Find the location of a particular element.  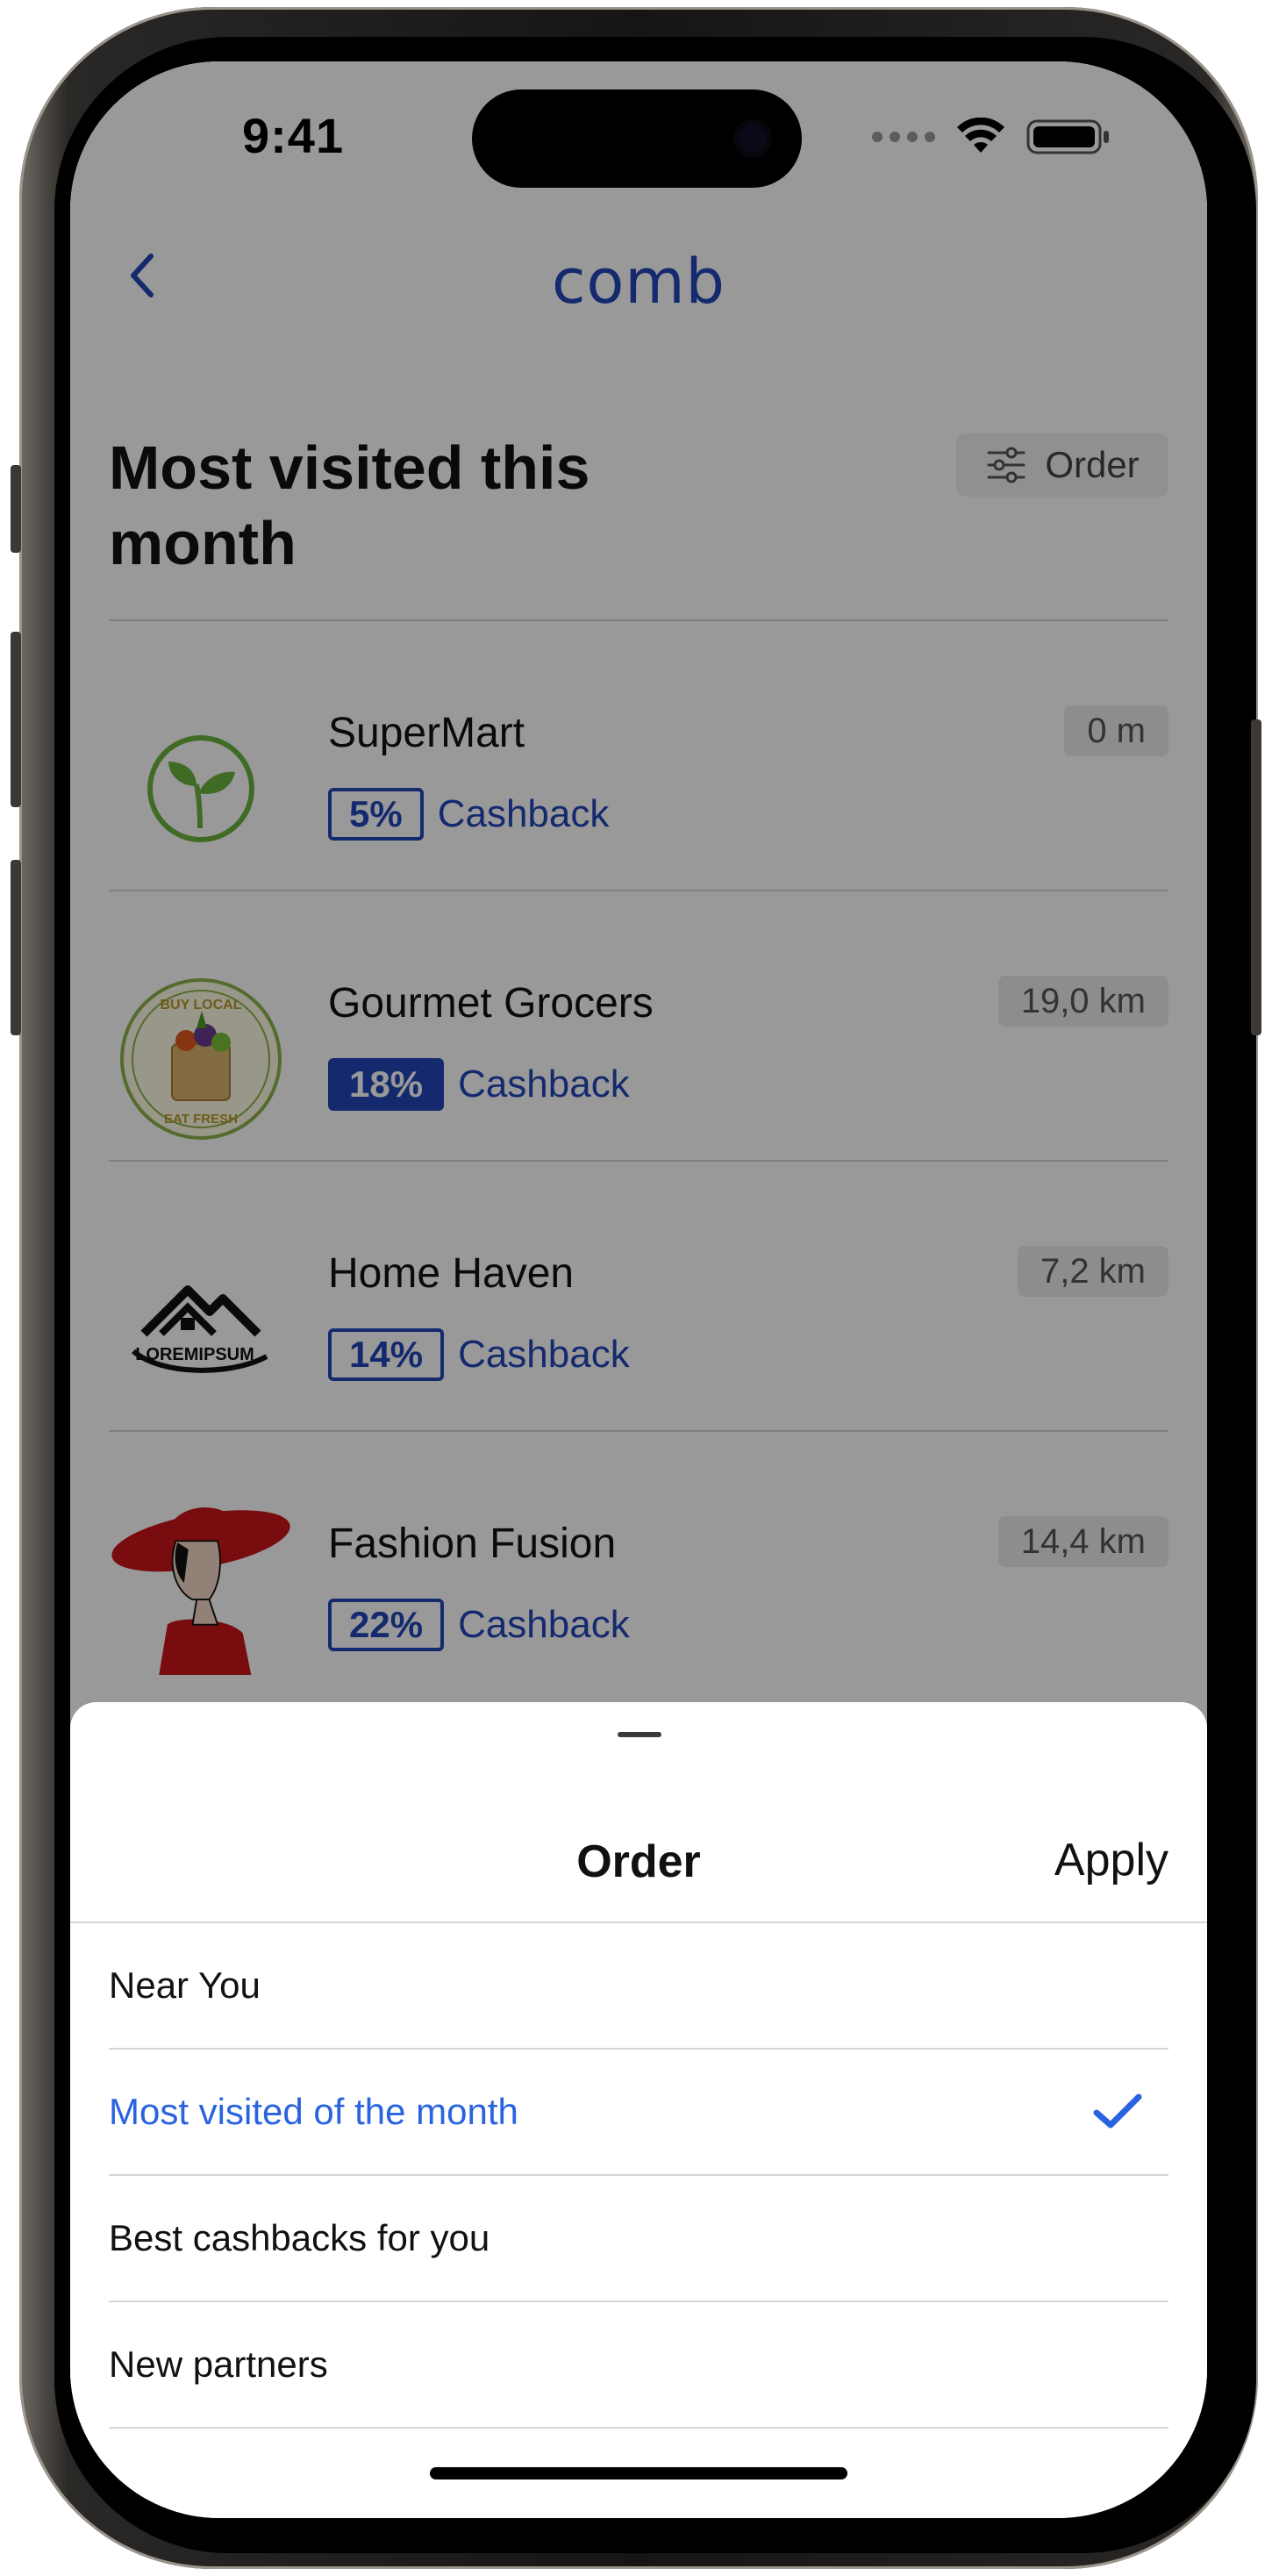

volume-up-button is located at coordinates (16, 719).